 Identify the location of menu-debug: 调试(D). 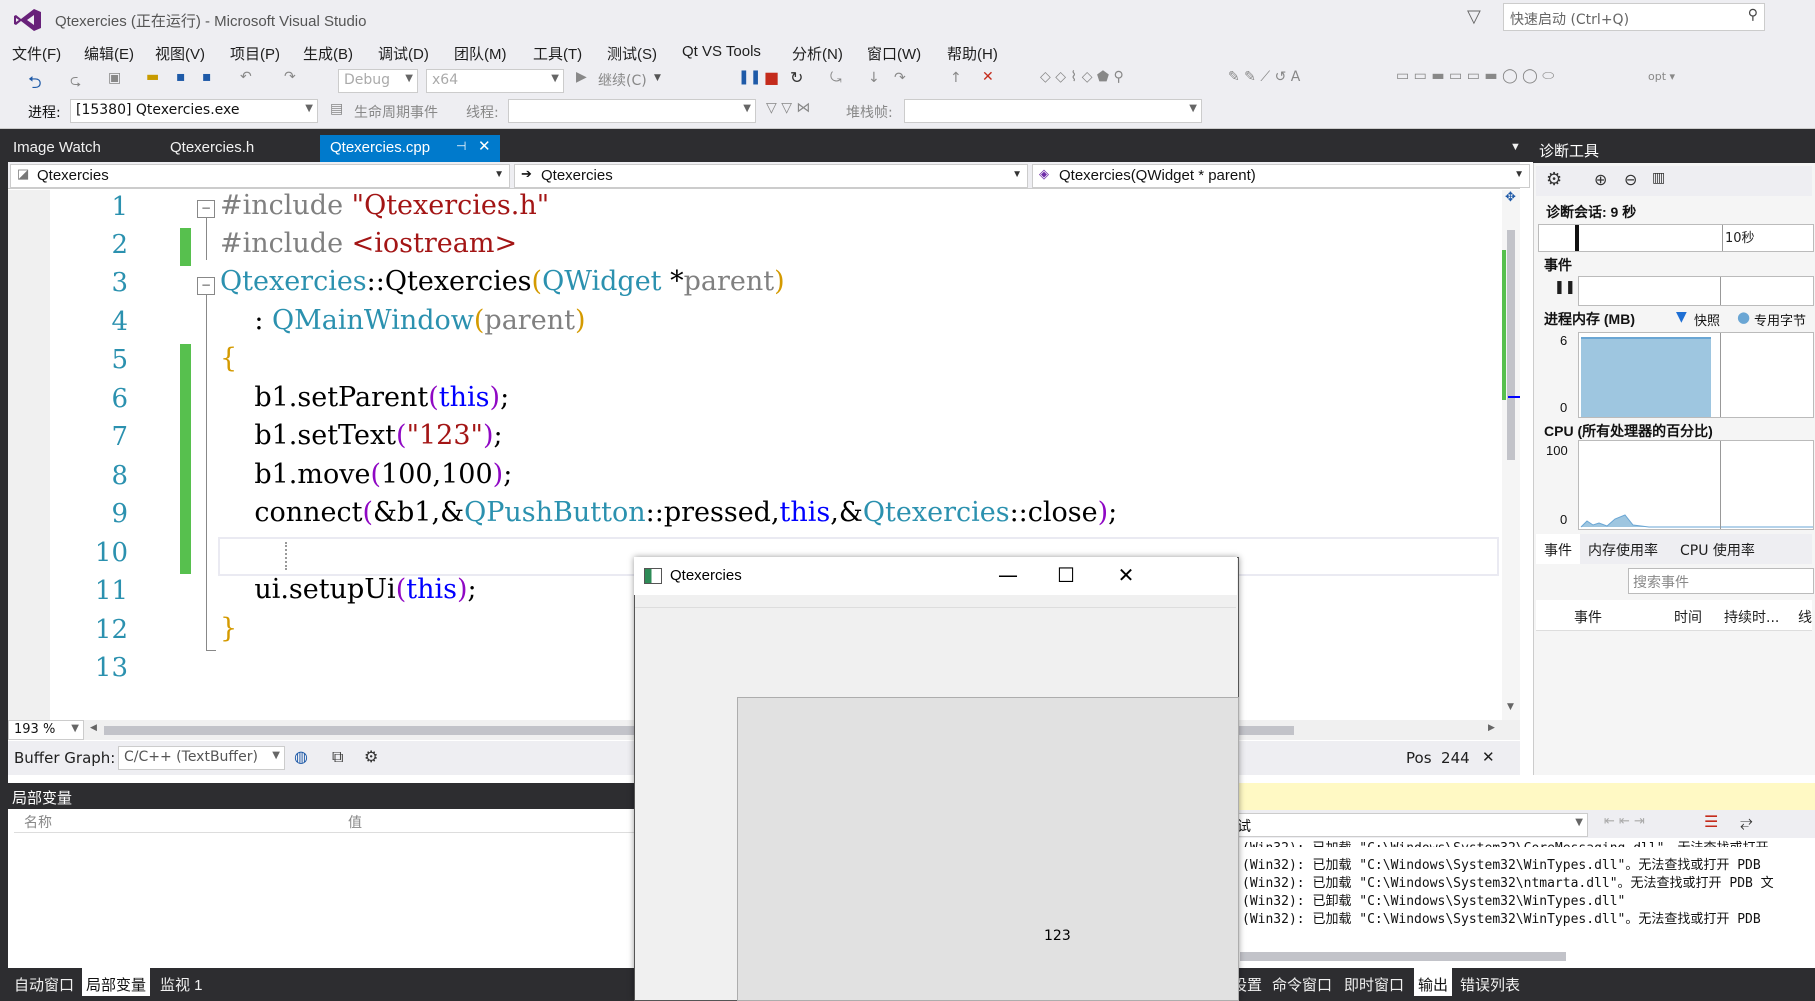
(403, 53).